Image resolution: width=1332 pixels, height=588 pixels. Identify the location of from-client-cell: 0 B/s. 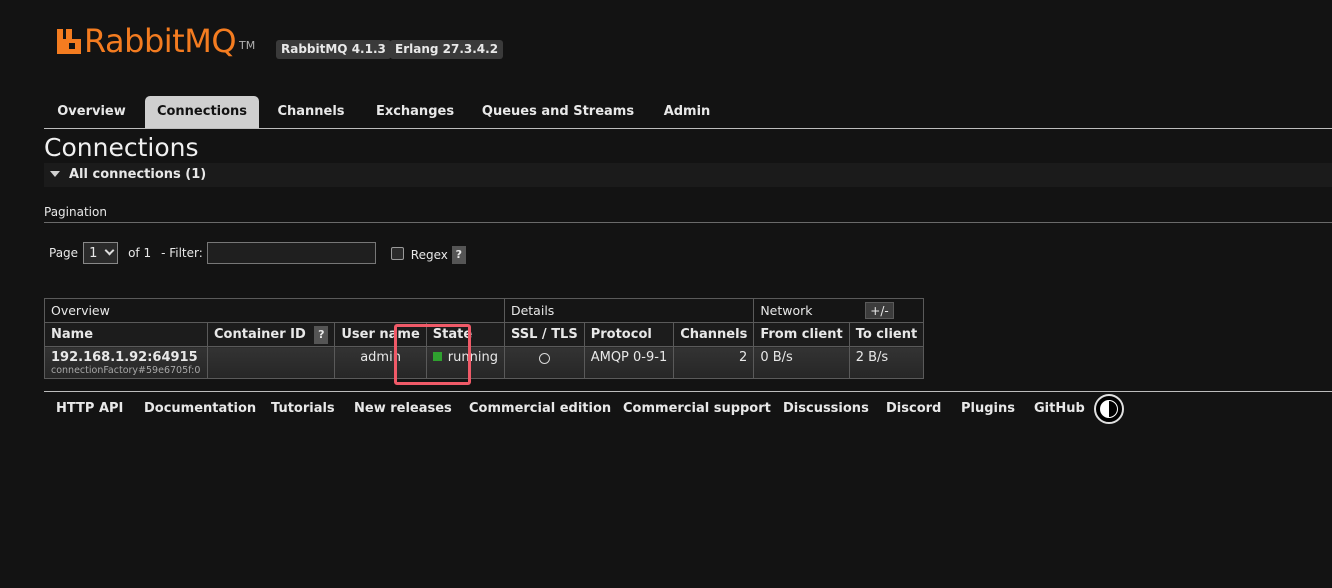
(801, 362).